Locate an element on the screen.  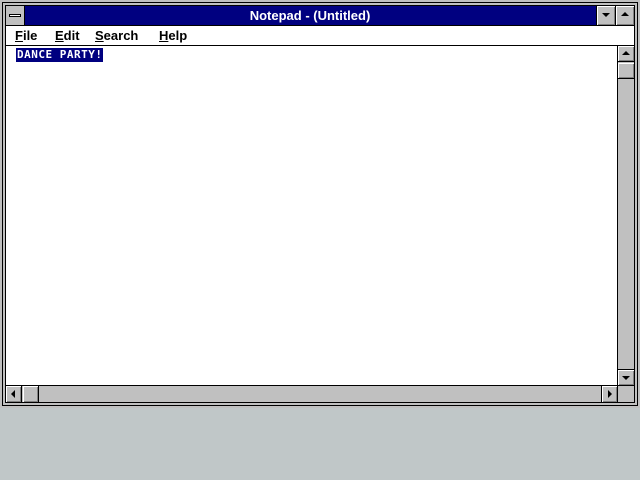
scroll-left-arrow-icon is located at coordinates (13, 394).